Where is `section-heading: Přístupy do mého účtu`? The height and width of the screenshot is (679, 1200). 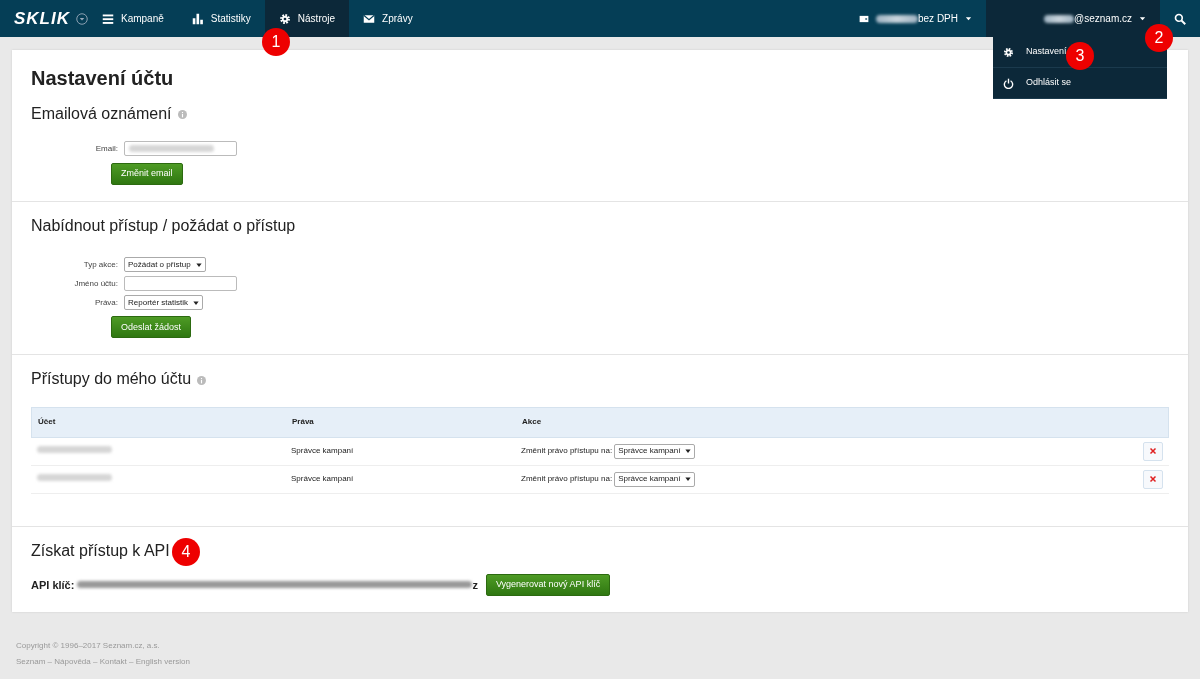
section-heading: Přístupy do mého účtu is located at coordinates (119, 381).